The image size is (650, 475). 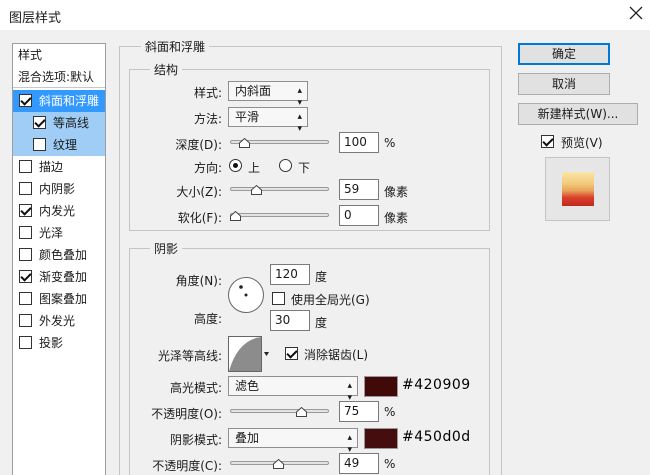 I want to click on highlight-opacity-slider, so click(x=279, y=411).